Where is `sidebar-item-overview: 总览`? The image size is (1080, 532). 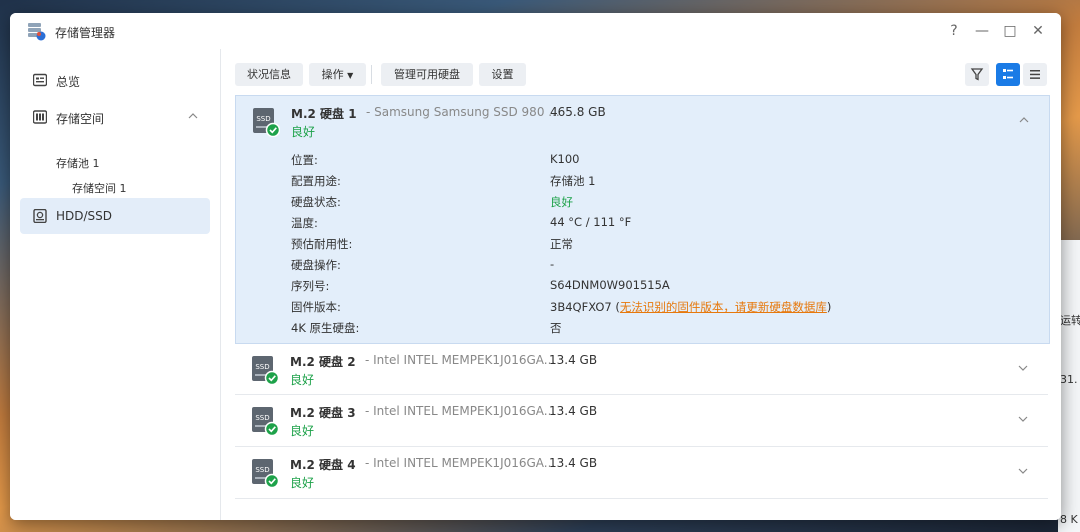
sidebar-item-overview: 总览 is located at coordinates (115, 80).